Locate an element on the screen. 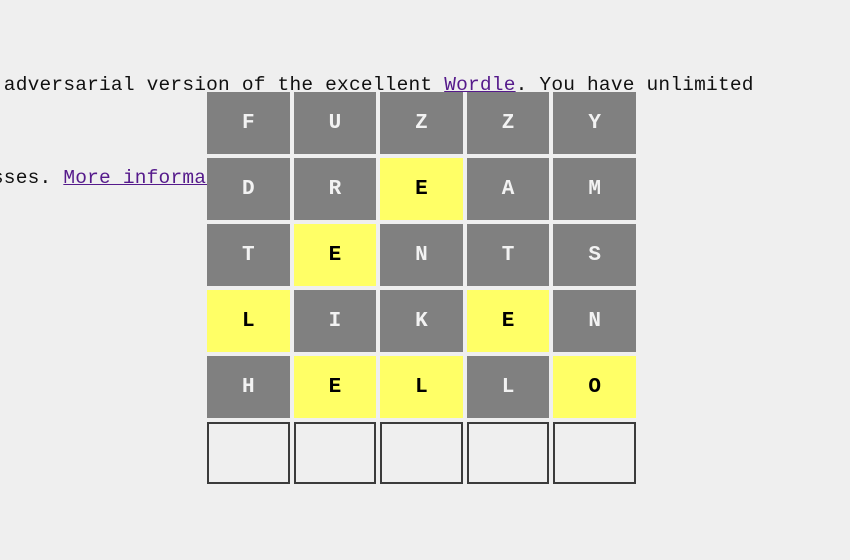 The width and height of the screenshot is (850, 560). intro-line-2-prefix: esses. is located at coordinates (26, 178).